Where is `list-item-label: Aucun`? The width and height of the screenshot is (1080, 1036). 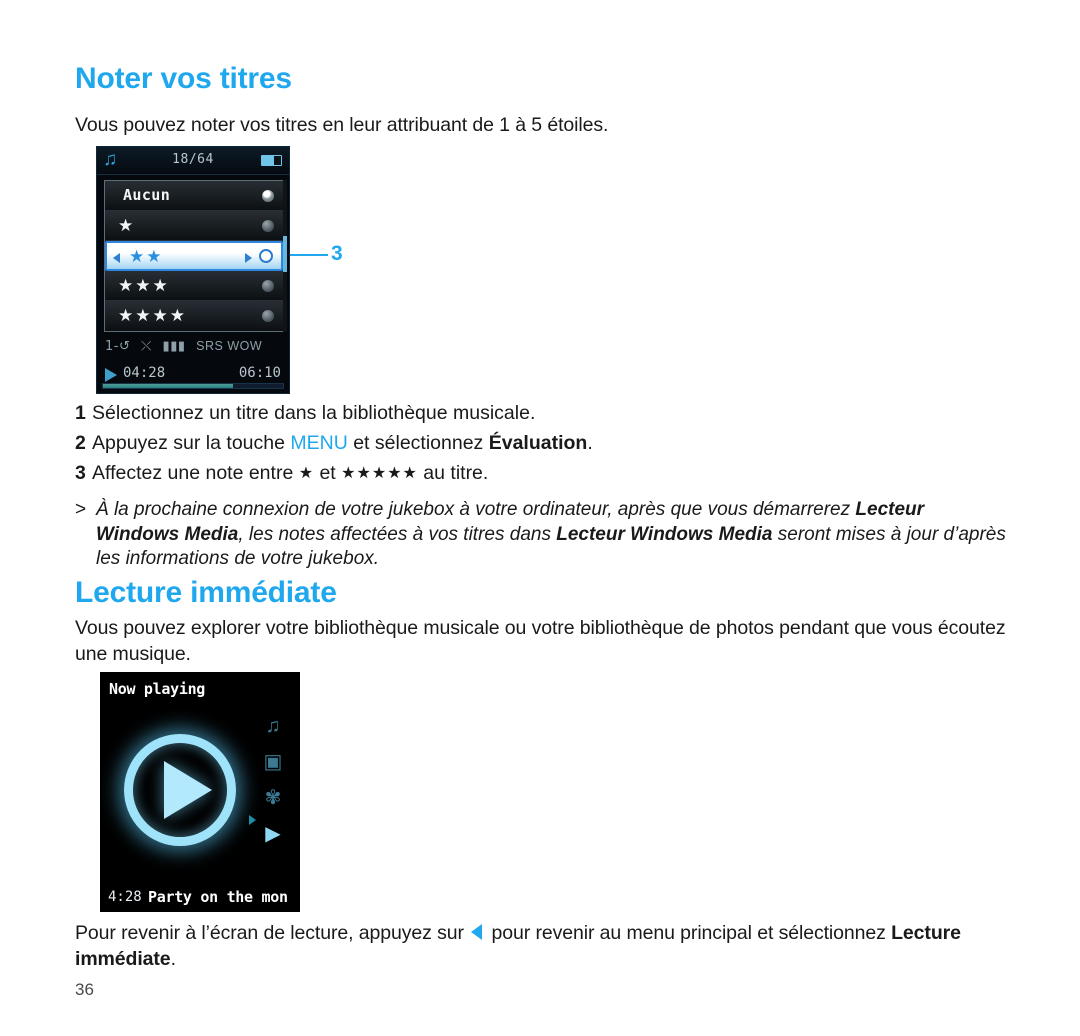 list-item-label: Aucun is located at coordinates (147, 195).